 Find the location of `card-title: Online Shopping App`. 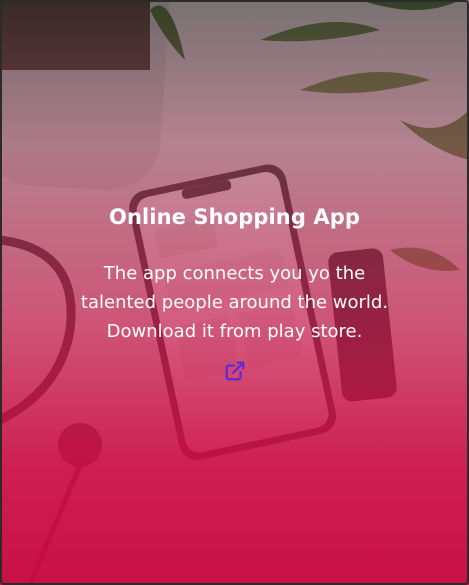

card-title: Online Shopping App is located at coordinates (234, 217).